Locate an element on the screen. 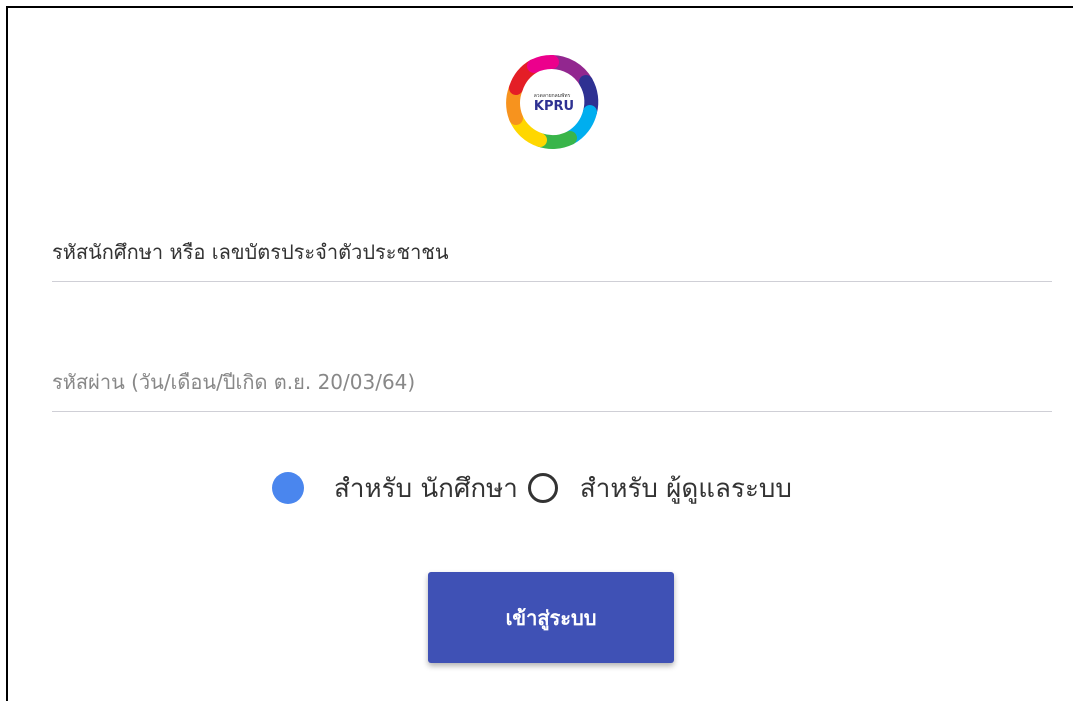 The width and height of the screenshot is (1073, 701). login-button: เข้าสู่ระบบ is located at coordinates (551, 617).